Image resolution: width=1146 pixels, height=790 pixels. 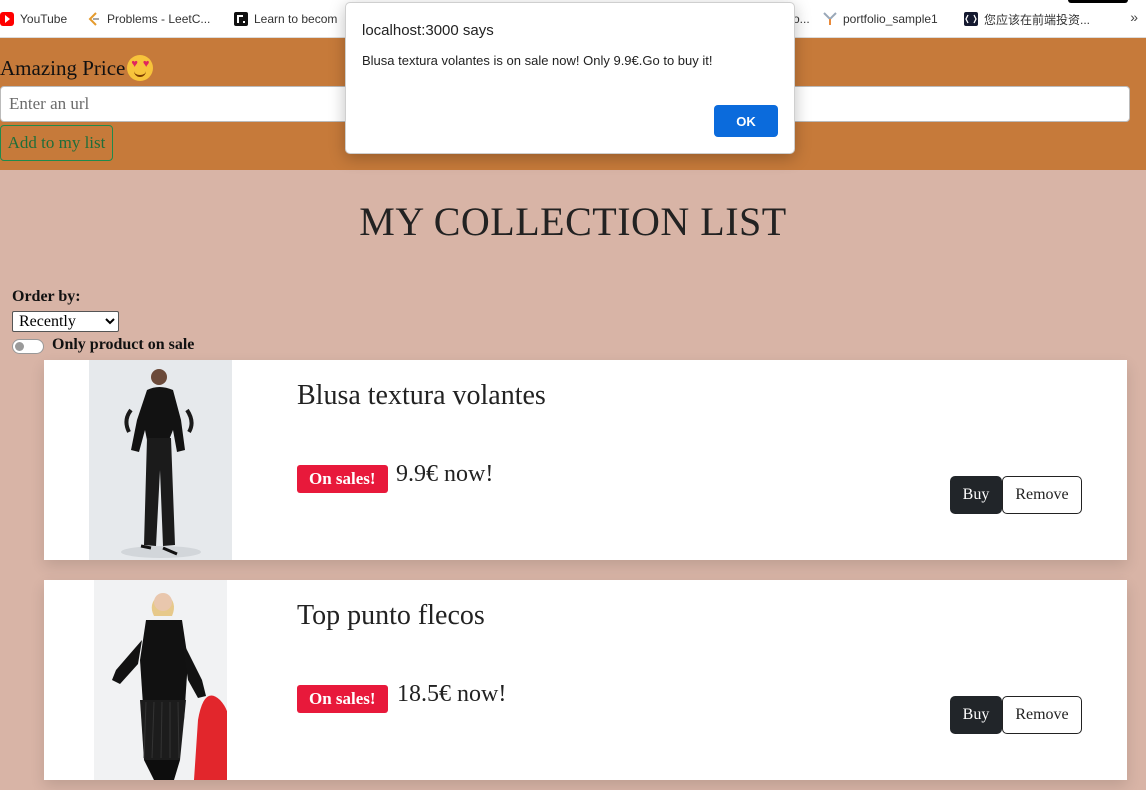 I want to click on sale-only-toggle, so click(x=28, y=346).